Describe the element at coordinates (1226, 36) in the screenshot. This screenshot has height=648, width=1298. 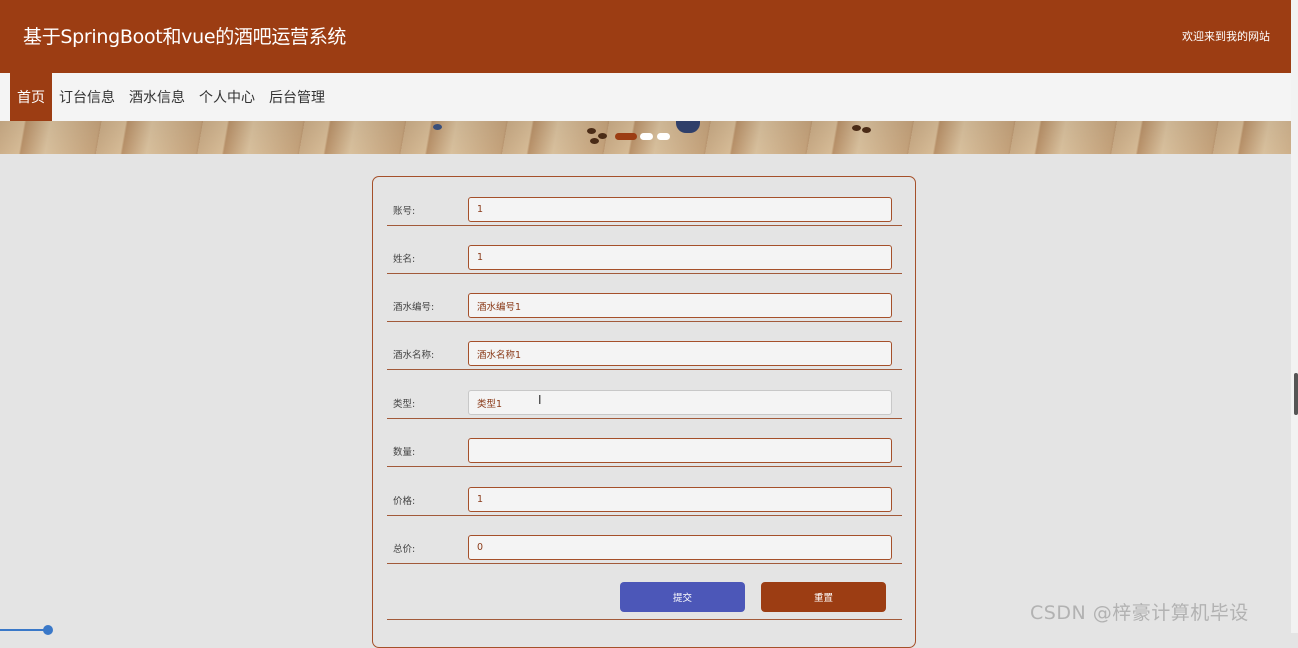
I see `welcome-text: 欢迎来到我的网站` at that location.